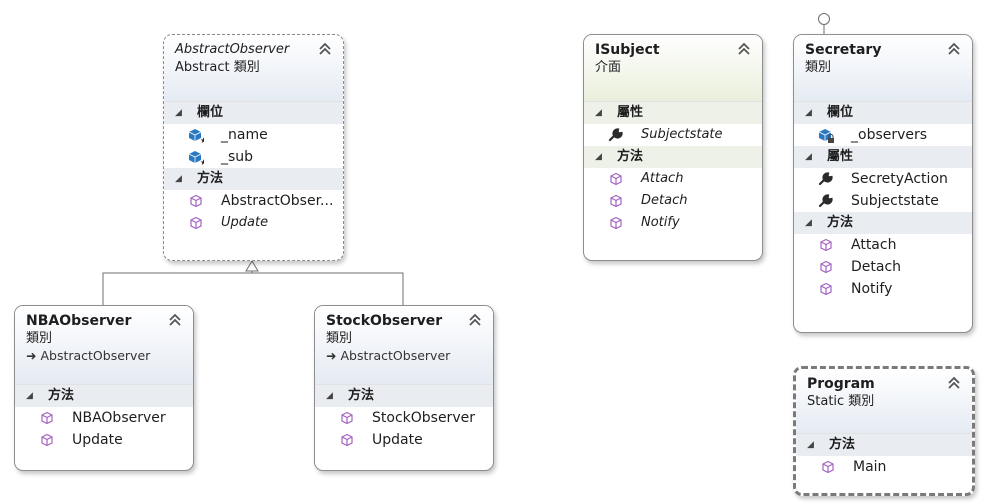 The width and height of the screenshot is (983, 504). Describe the element at coordinates (104, 418) in the screenshot. I see `member-method: NBAObserver` at that location.